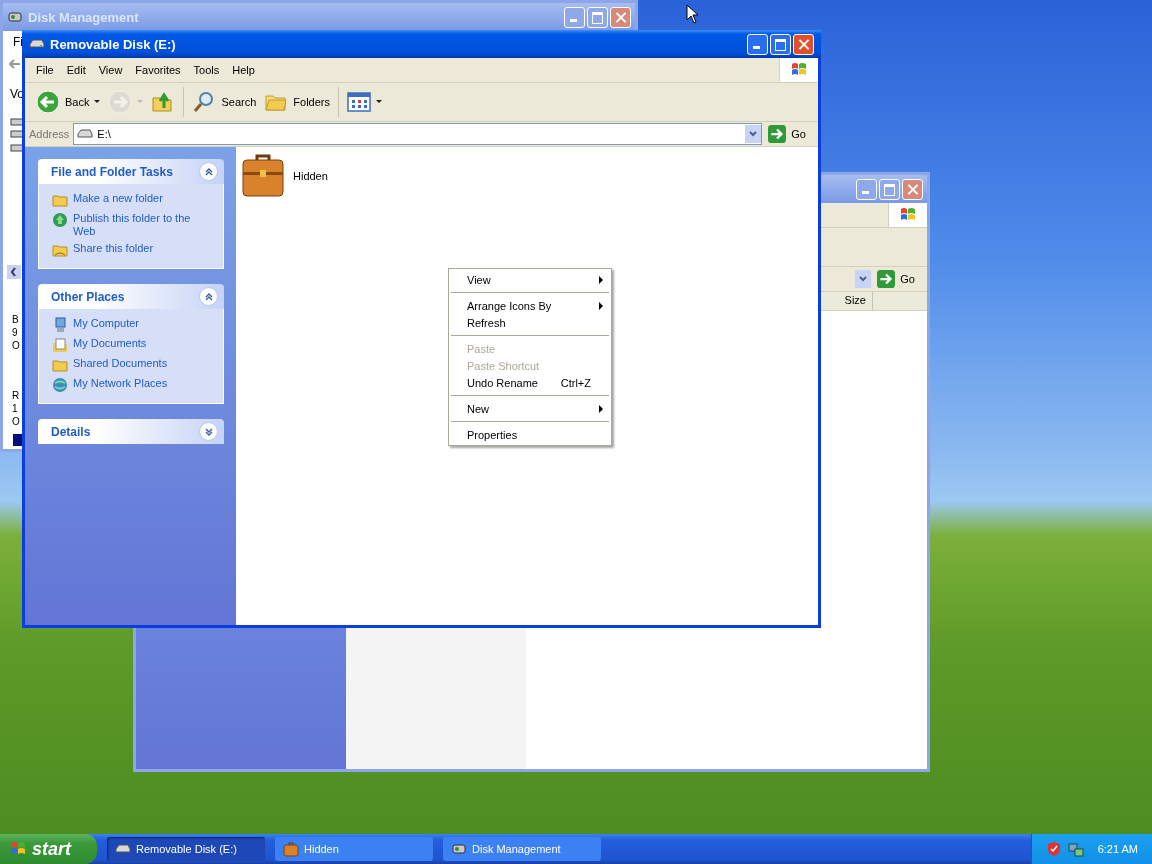  I want to click on task-link: Publish this folder to the Web, so click(144, 225).